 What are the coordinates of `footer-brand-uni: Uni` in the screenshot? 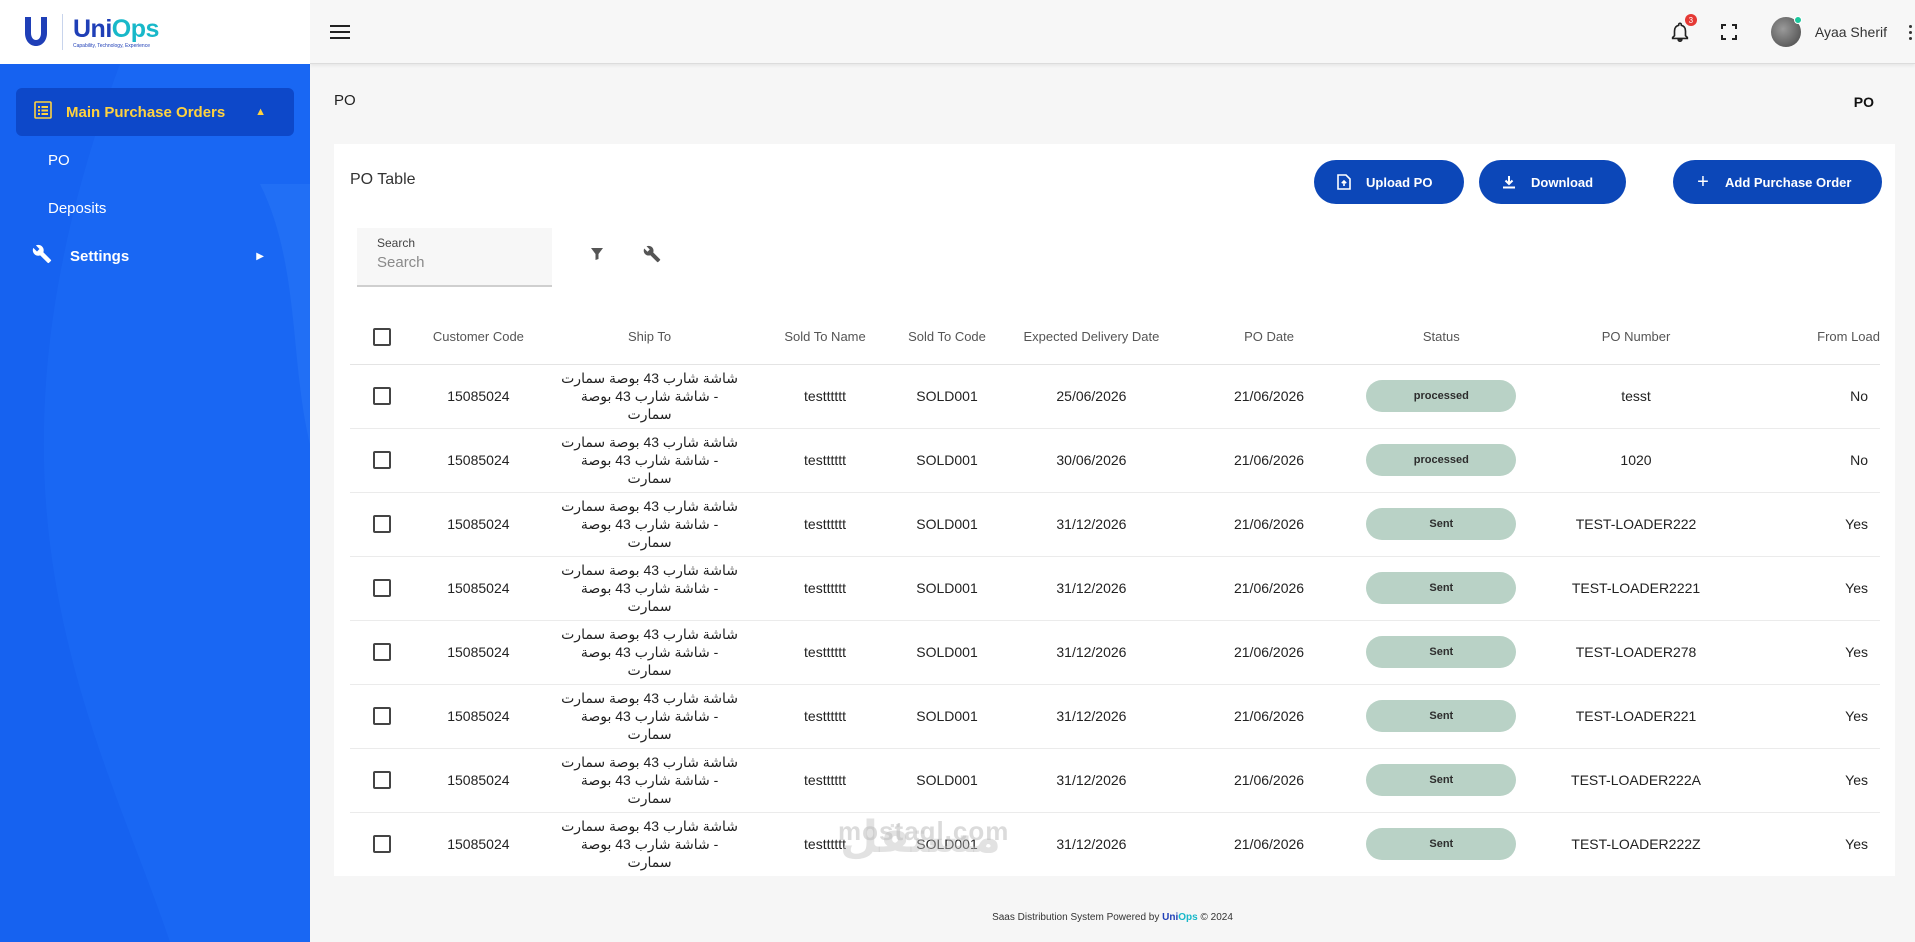 It's located at (1170, 917).